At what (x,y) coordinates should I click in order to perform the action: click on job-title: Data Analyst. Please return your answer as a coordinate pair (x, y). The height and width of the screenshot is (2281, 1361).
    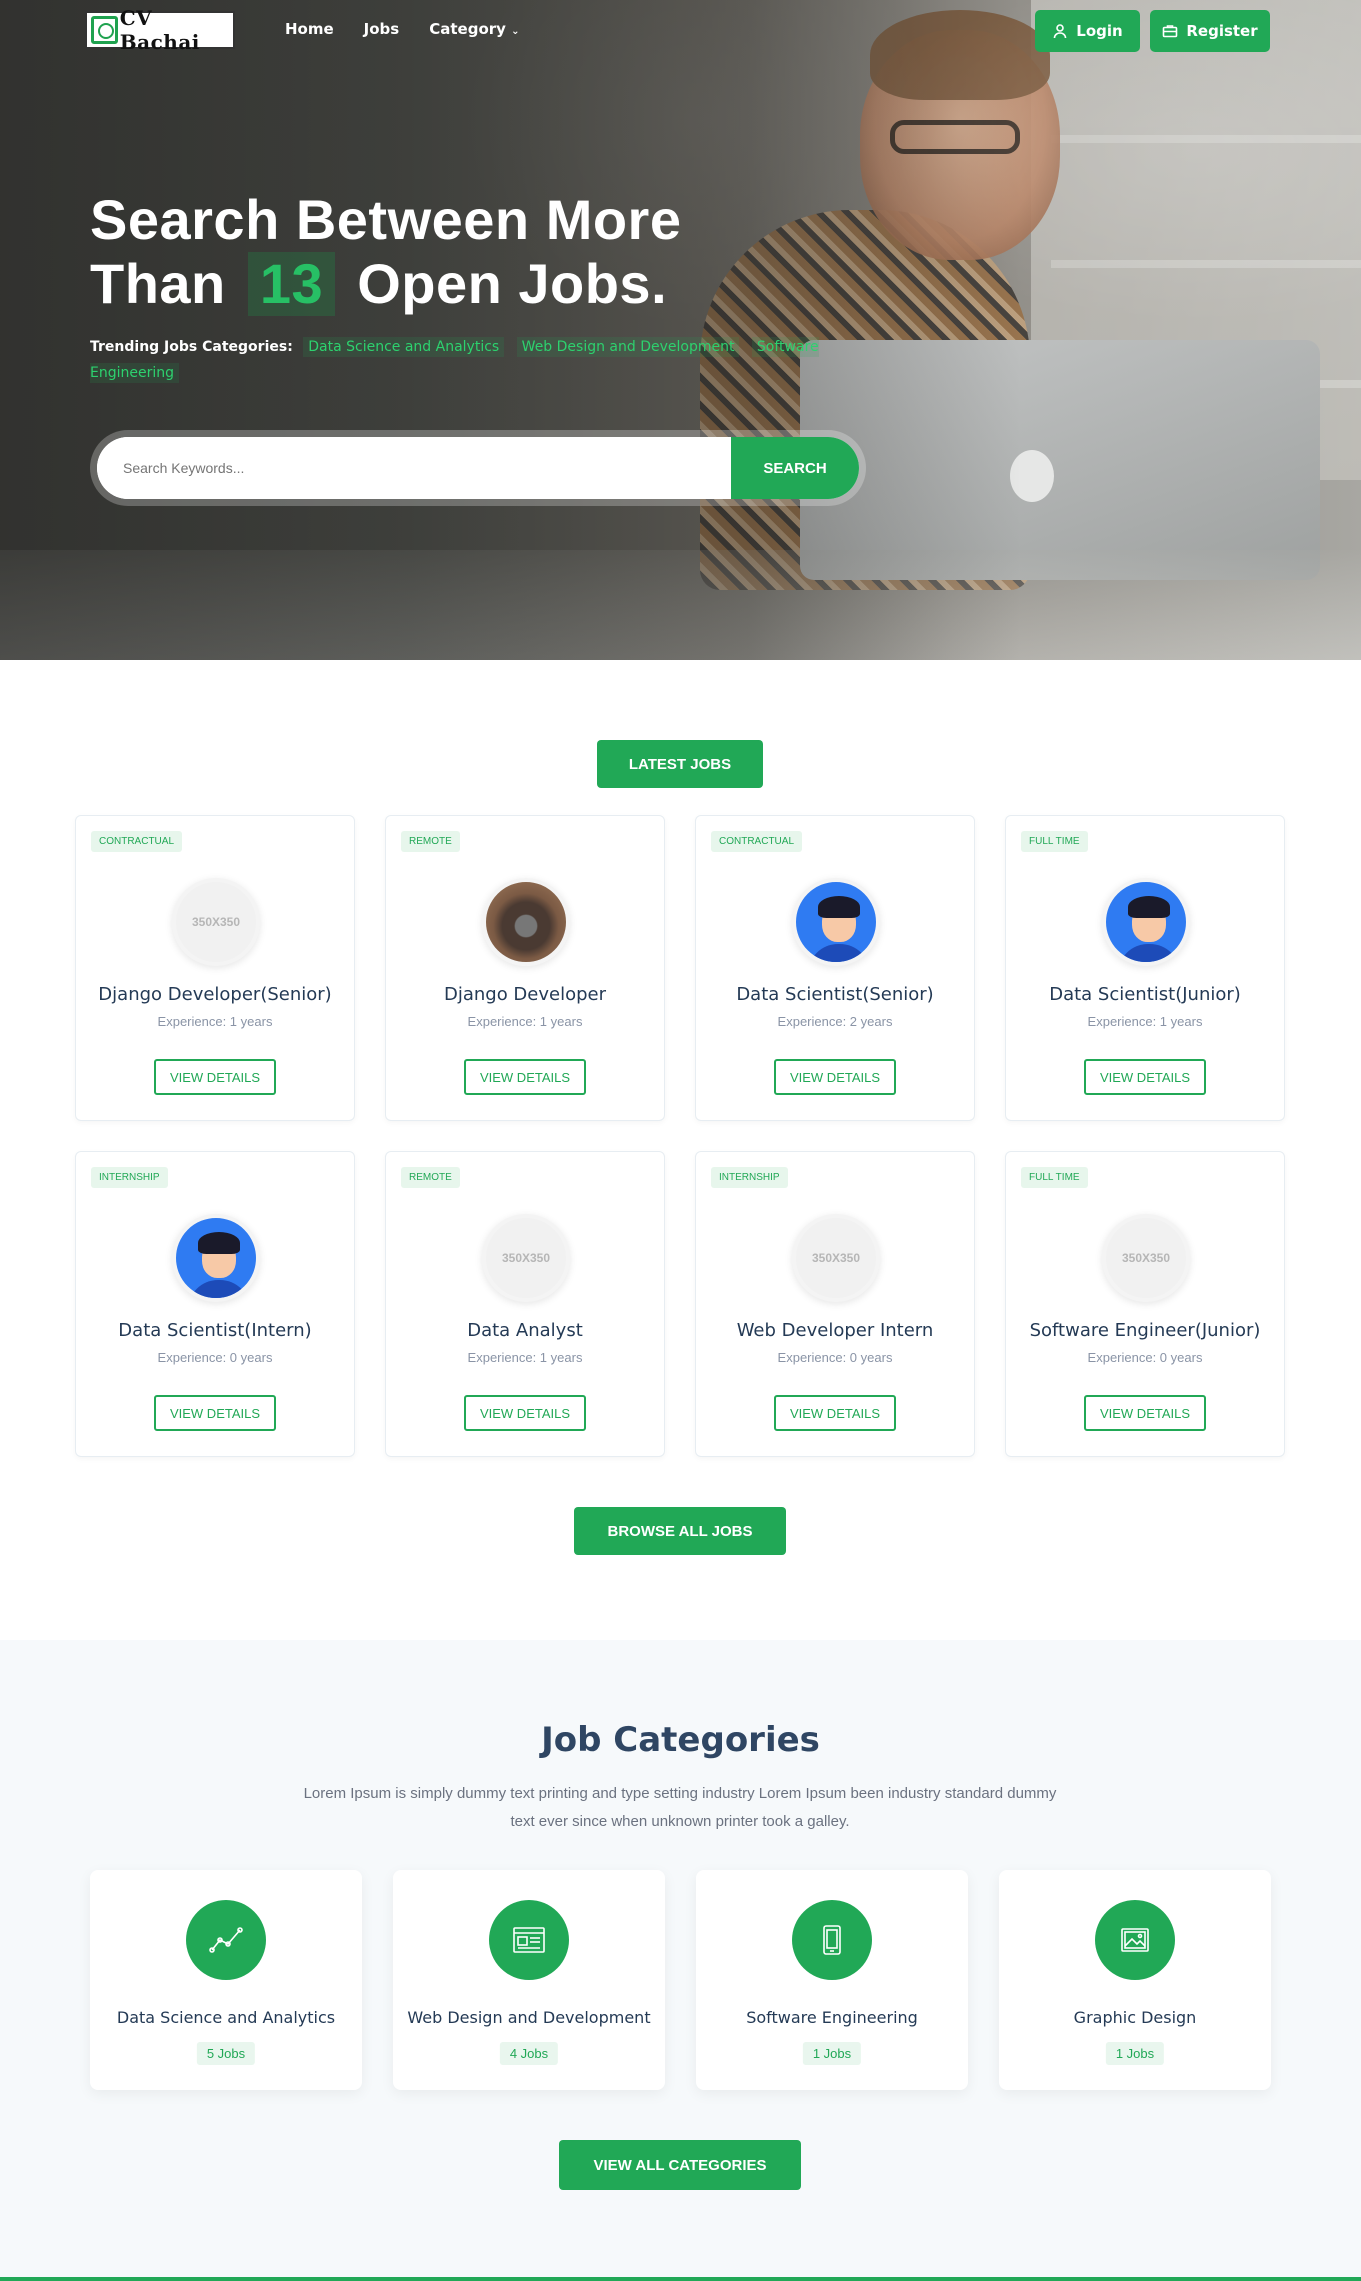
    Looking at the image, I should click on (525, 1330).